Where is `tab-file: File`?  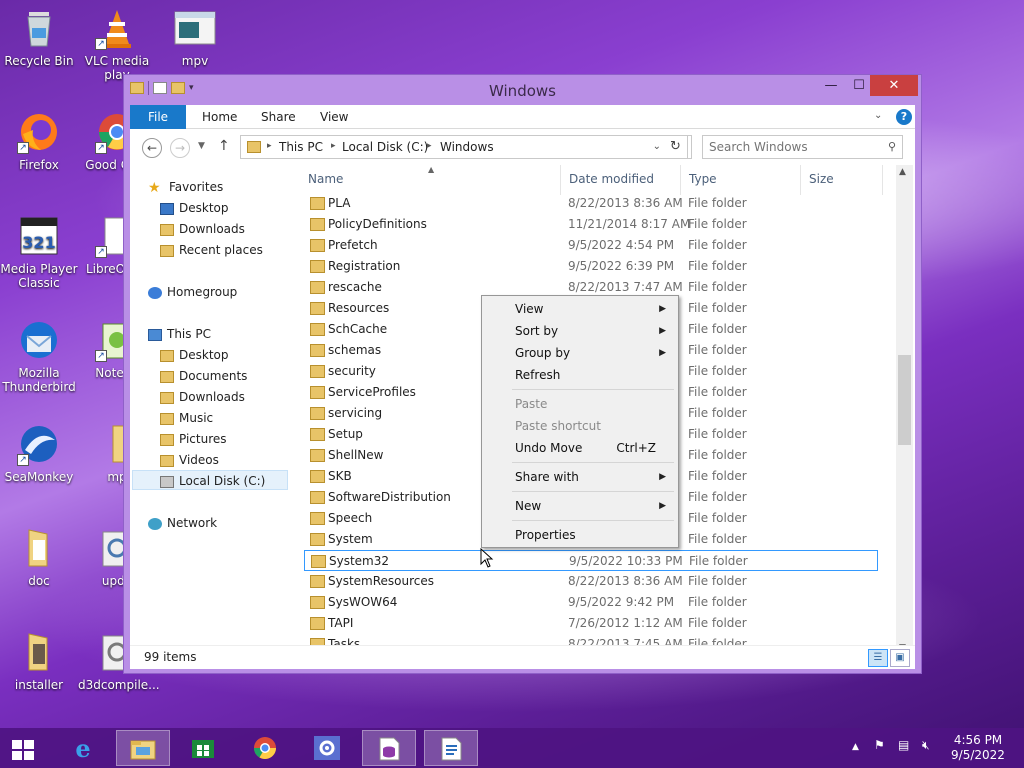 tab-file: File is located at coordinates (158, 117).